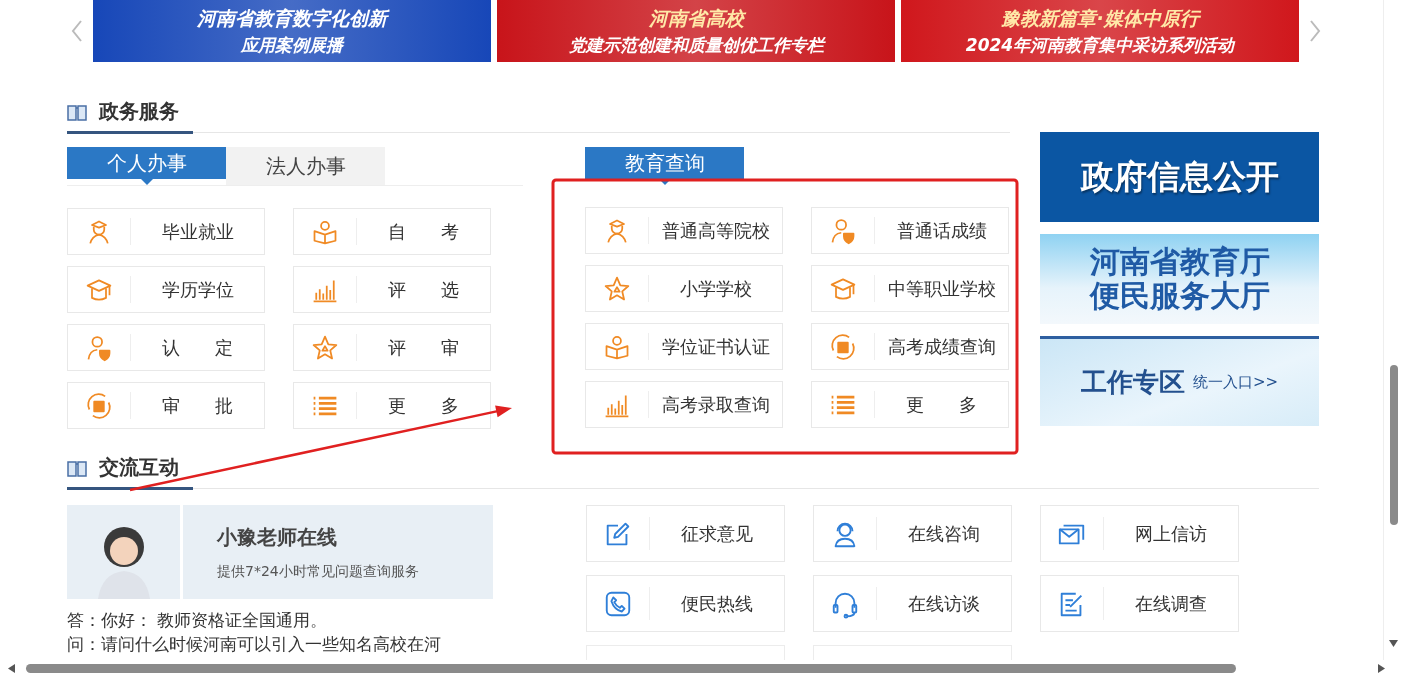 Image resolution: width=1403 pixels, height=676 pixels. What do you see at coordinates (1179, 381) in the screenshot?
I see `work-zone-link: 工作专区 统一入口>>` at bounding box center [1179, 381].